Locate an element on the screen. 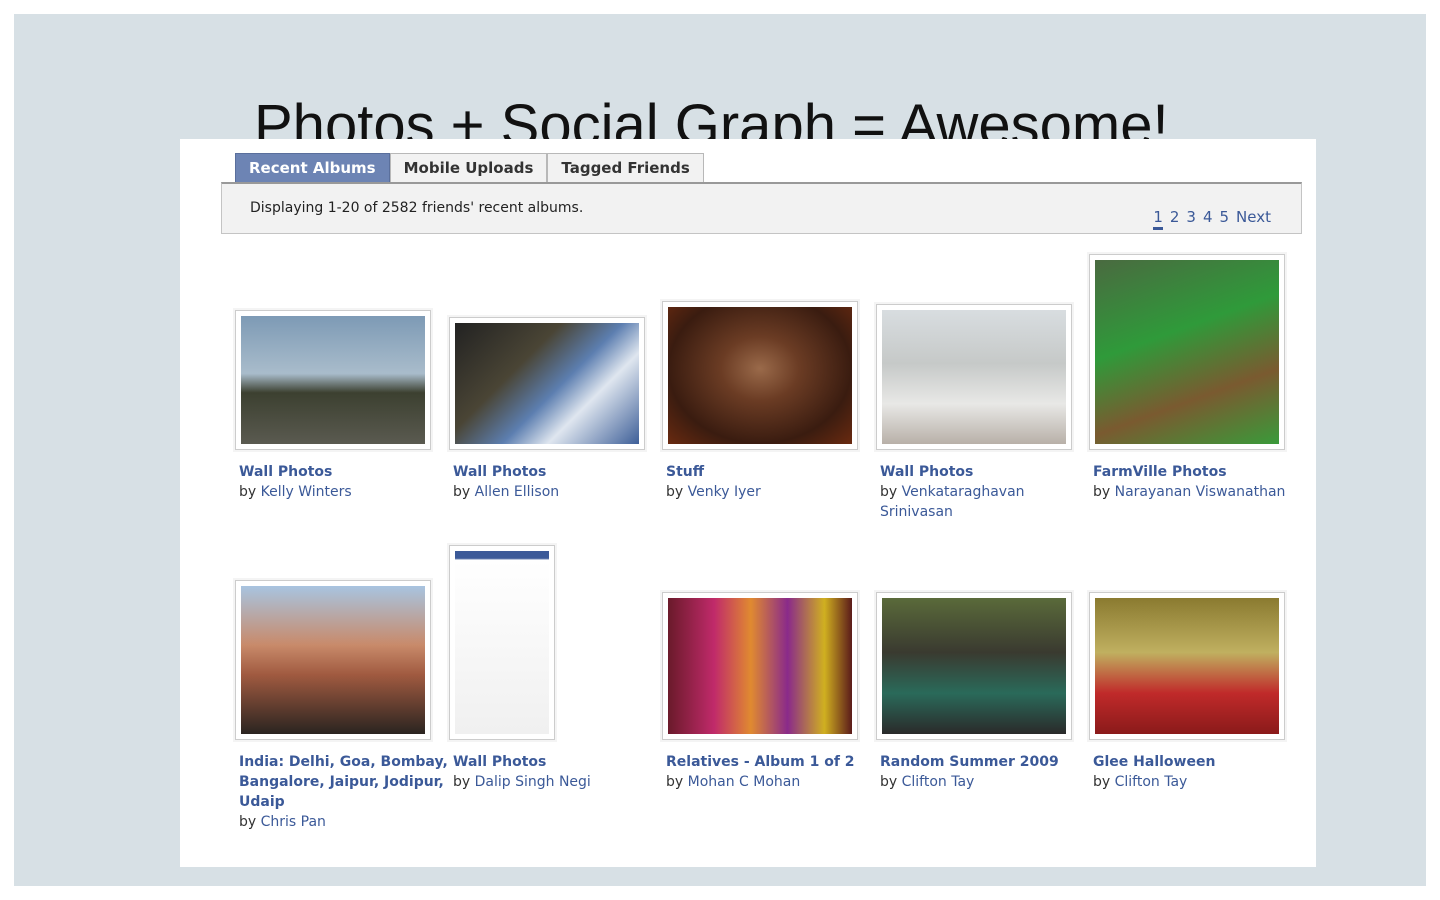 This screenshot has height=900, width=1440. album-photo-portrait is located at coordinates (760, 375).